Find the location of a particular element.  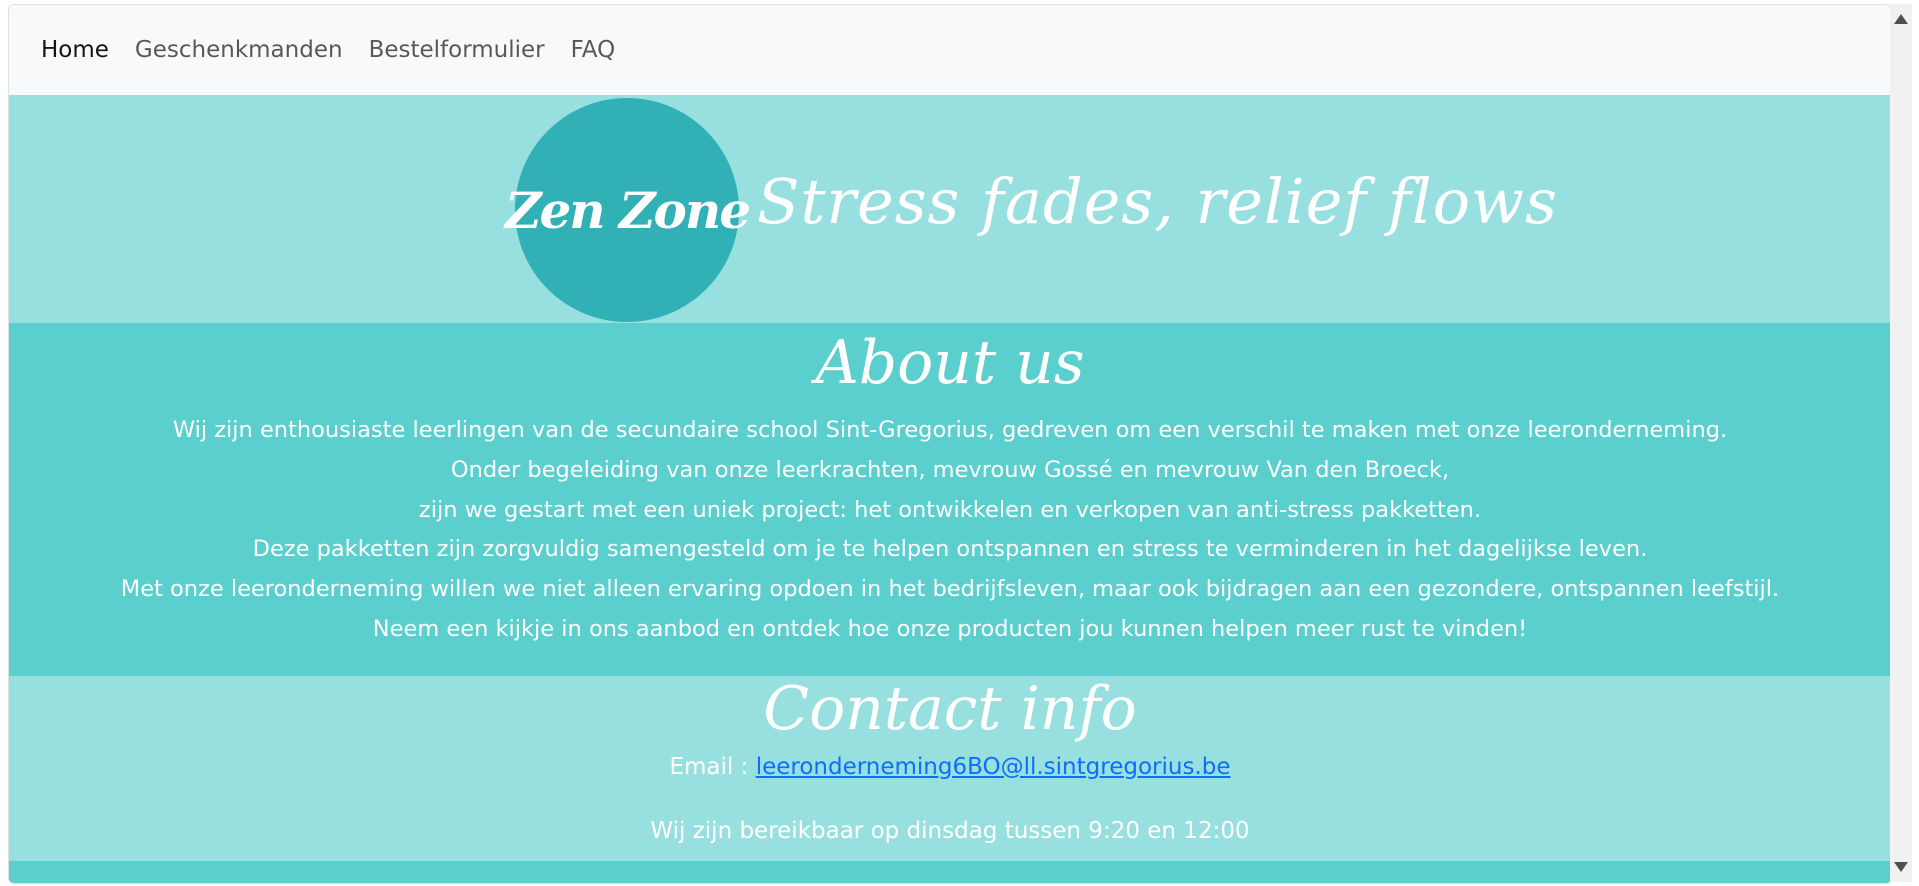

scroll-down-icon is located at coordinates (1901, 867).